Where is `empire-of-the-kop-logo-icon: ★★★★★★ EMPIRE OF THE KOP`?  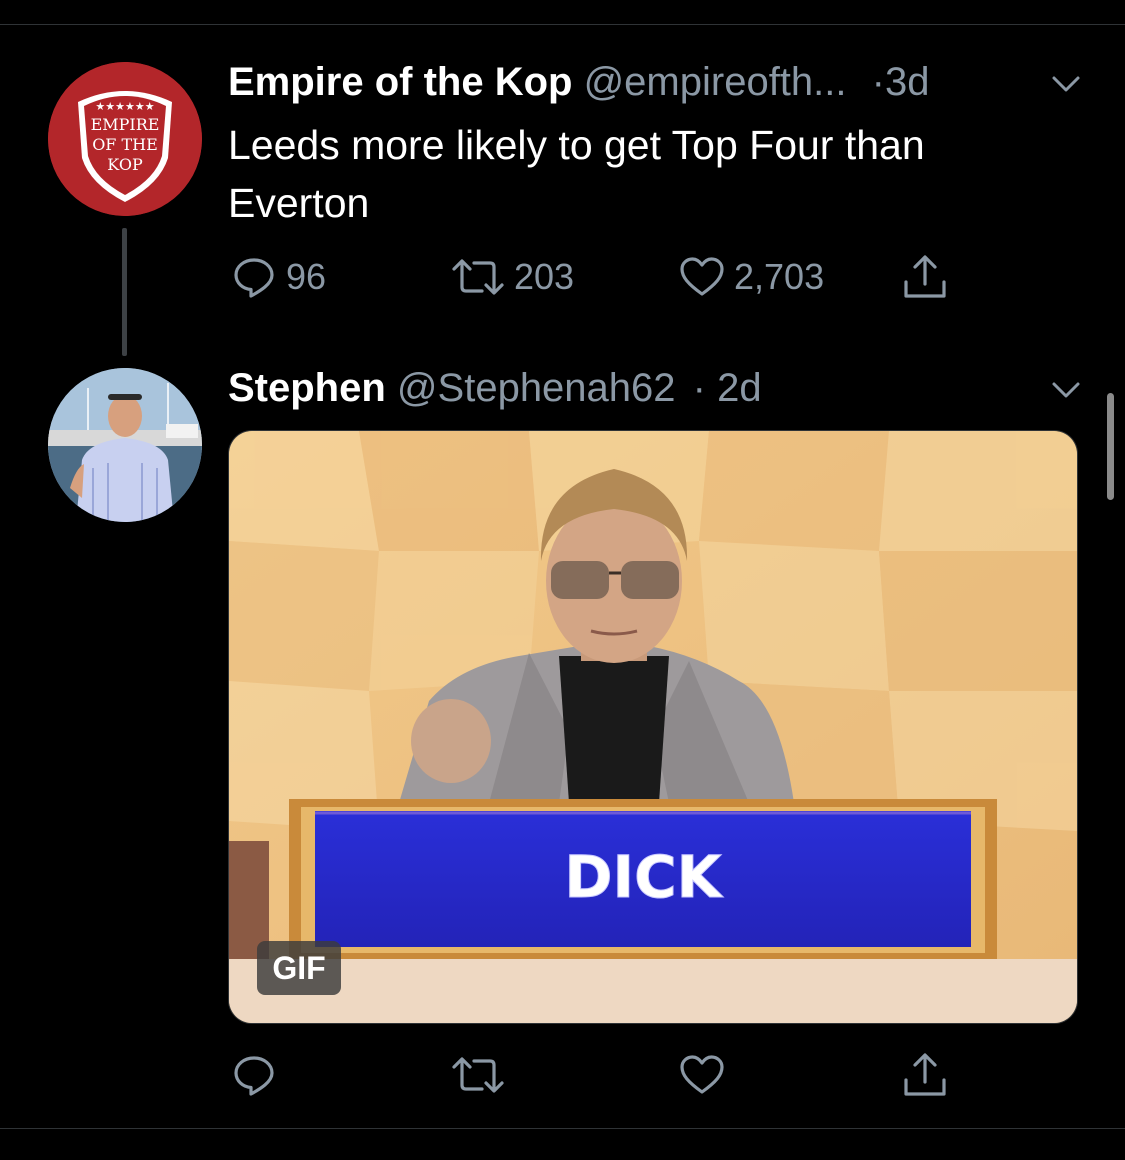
empire-of-the-kop-logo-icon: ★★★★★★ EMPIRE OF THE KOP is located at coordinates (125, 139).